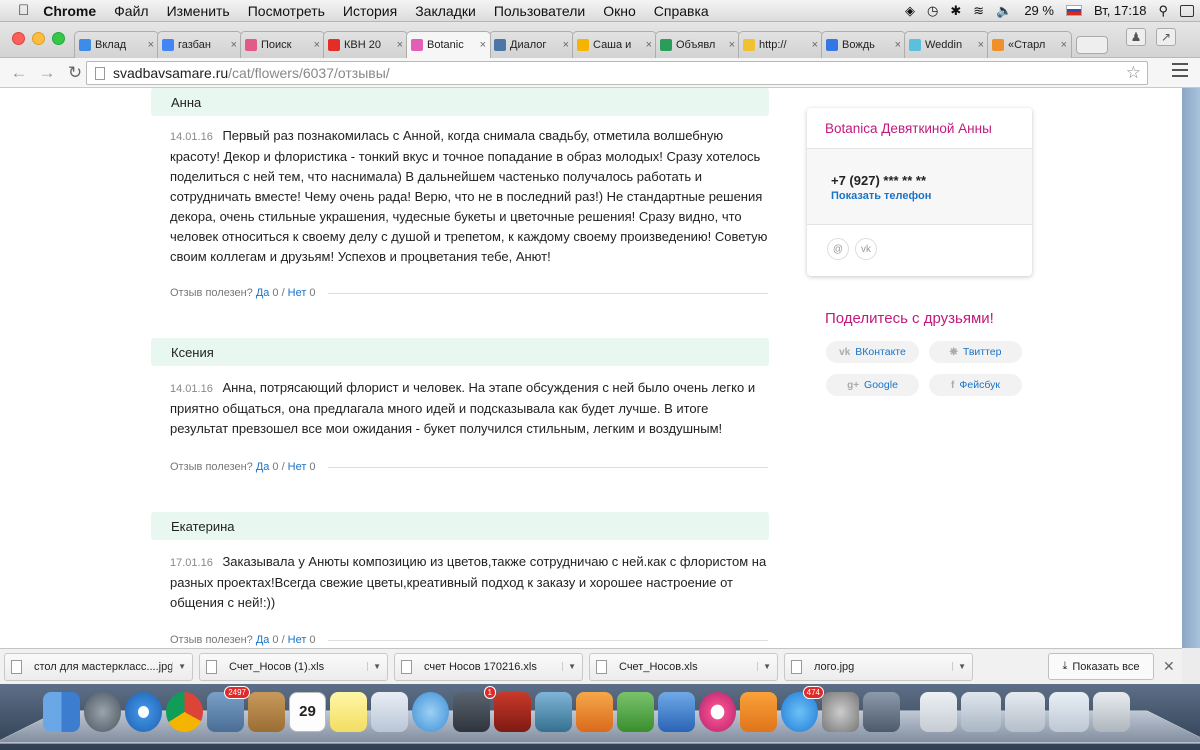 The width and height of the screenshot is (1200, 750). What do you see at coordinates (448, 44) in the screenshot?
I see `browser-tab: Botanic ×` at bounding box center [448, 44].